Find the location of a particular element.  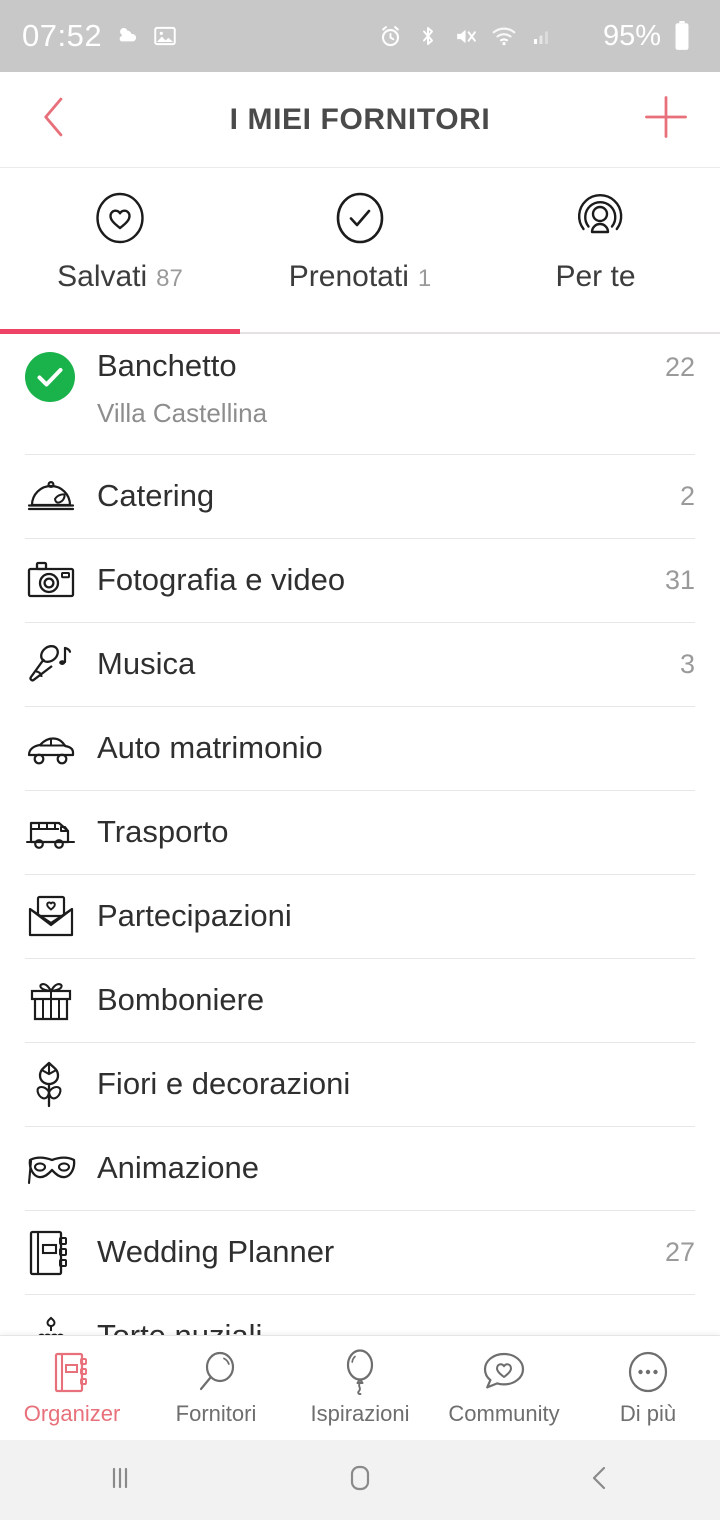

list-item: Bomboniere is located at coordinates (360, 1000).